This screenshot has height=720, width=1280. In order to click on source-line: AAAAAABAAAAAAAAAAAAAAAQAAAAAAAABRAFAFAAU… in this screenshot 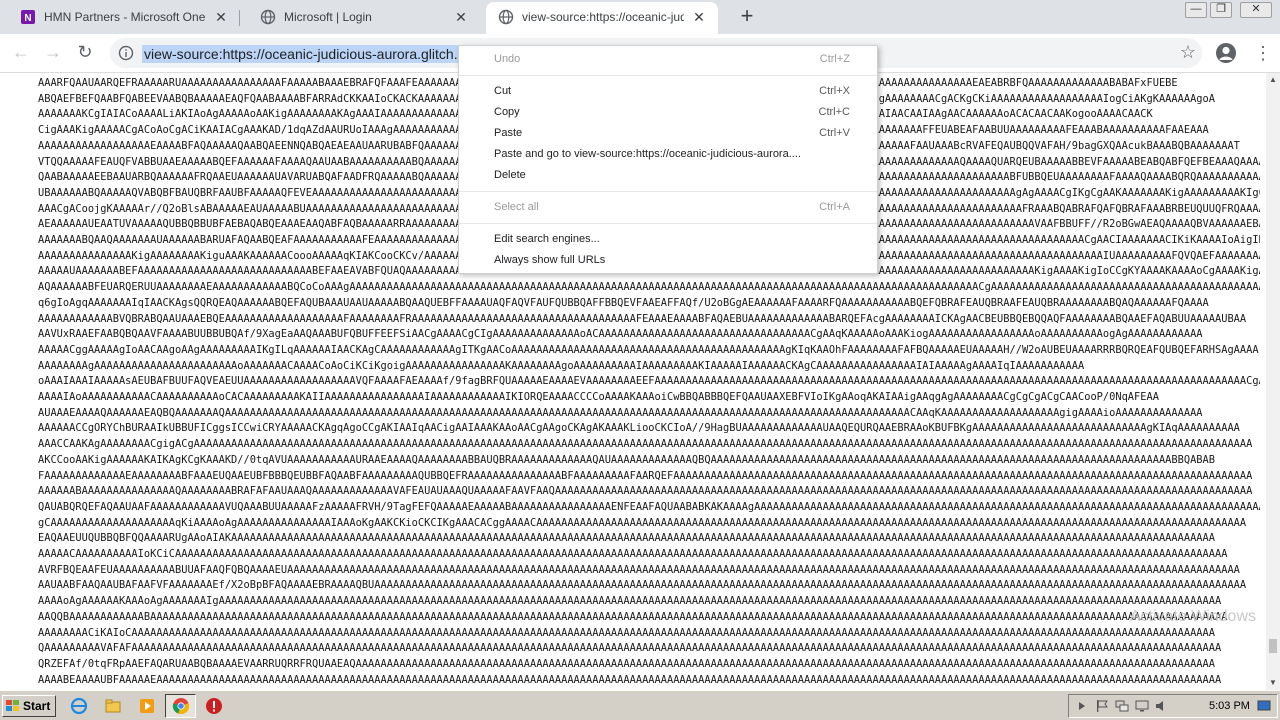, I will do `click(645, 491)`.